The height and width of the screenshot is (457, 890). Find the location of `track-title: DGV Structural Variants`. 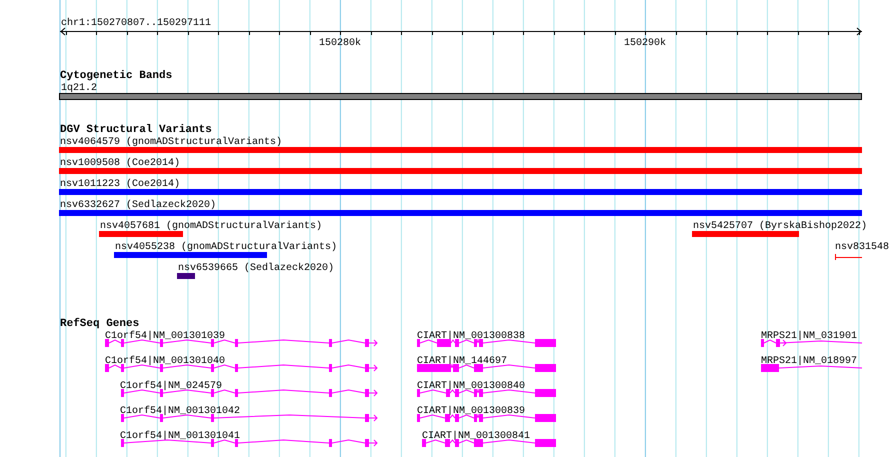

track-title: DGV Structural Variants is located at coordinates (136, 130).